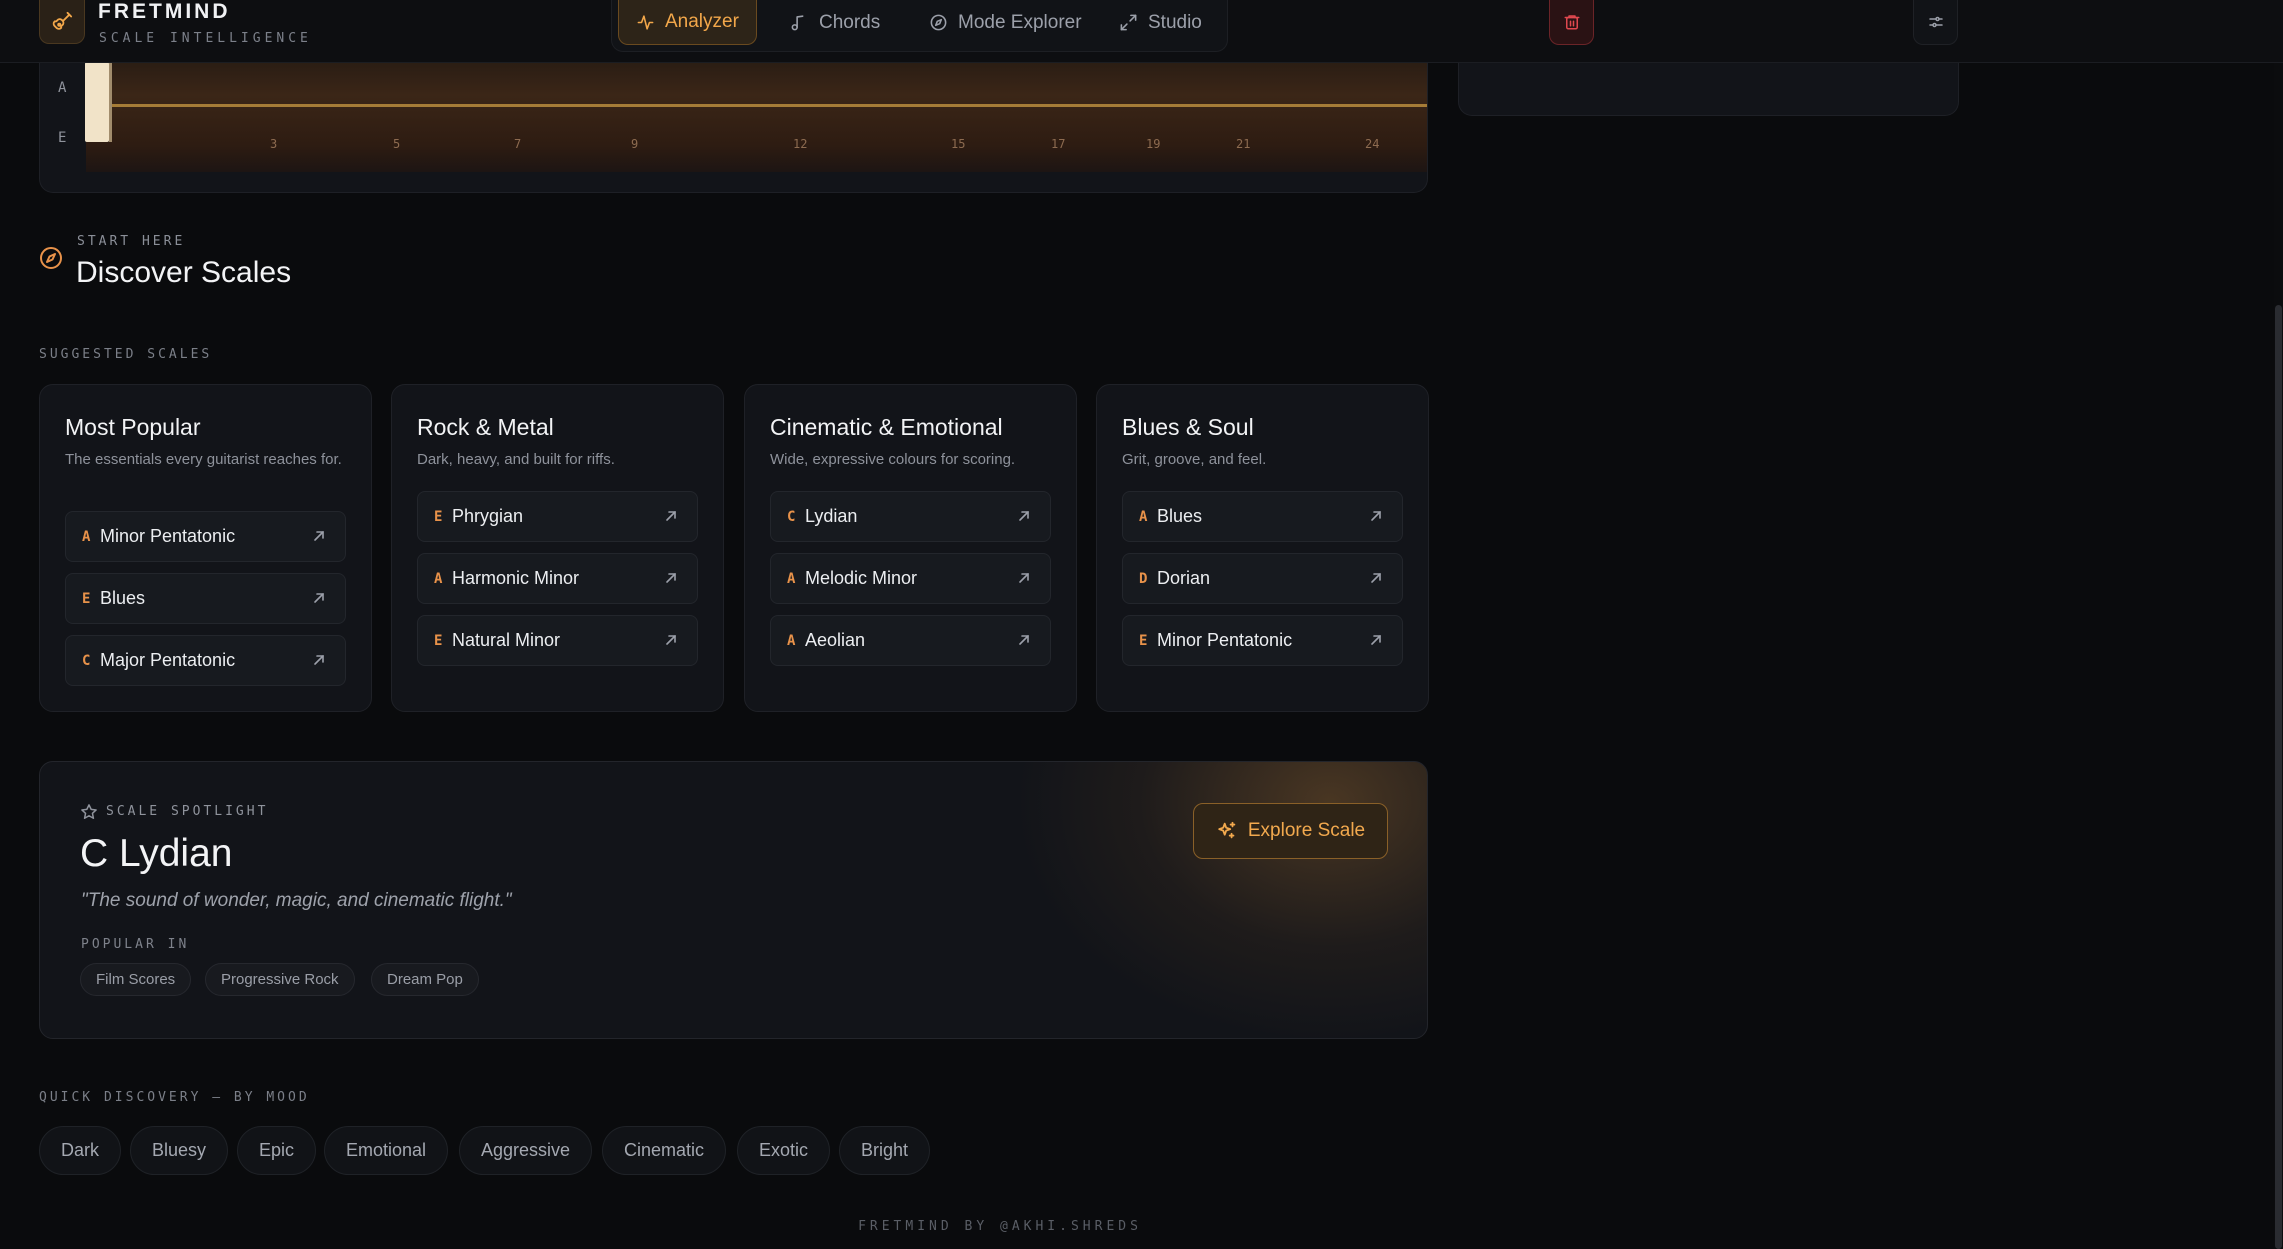  What do you see at coordinates (164, 11) in the screenshot?
I see `brand-name: FRETMIND` at bounding box center [164, 11].